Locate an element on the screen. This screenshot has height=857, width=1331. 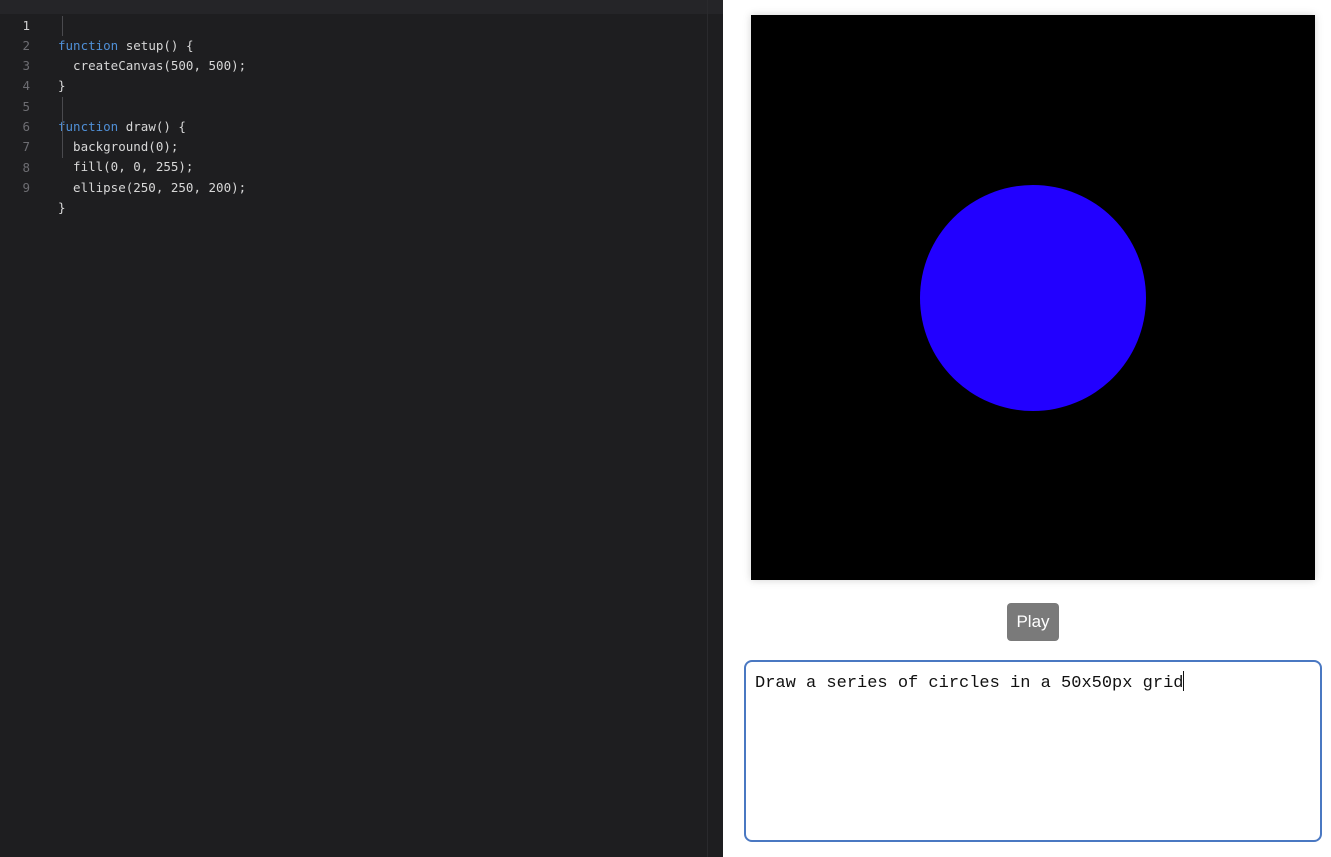
code-line-5: 5 function draw() { is located at coordinates (350, 105).